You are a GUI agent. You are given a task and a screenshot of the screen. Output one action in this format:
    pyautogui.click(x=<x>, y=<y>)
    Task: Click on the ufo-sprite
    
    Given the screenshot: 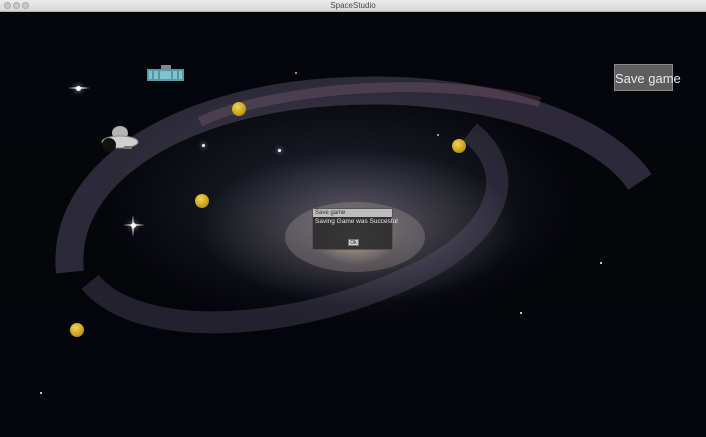 What is the action you would take?
    pyautogui.click(x=120, y=141)
    